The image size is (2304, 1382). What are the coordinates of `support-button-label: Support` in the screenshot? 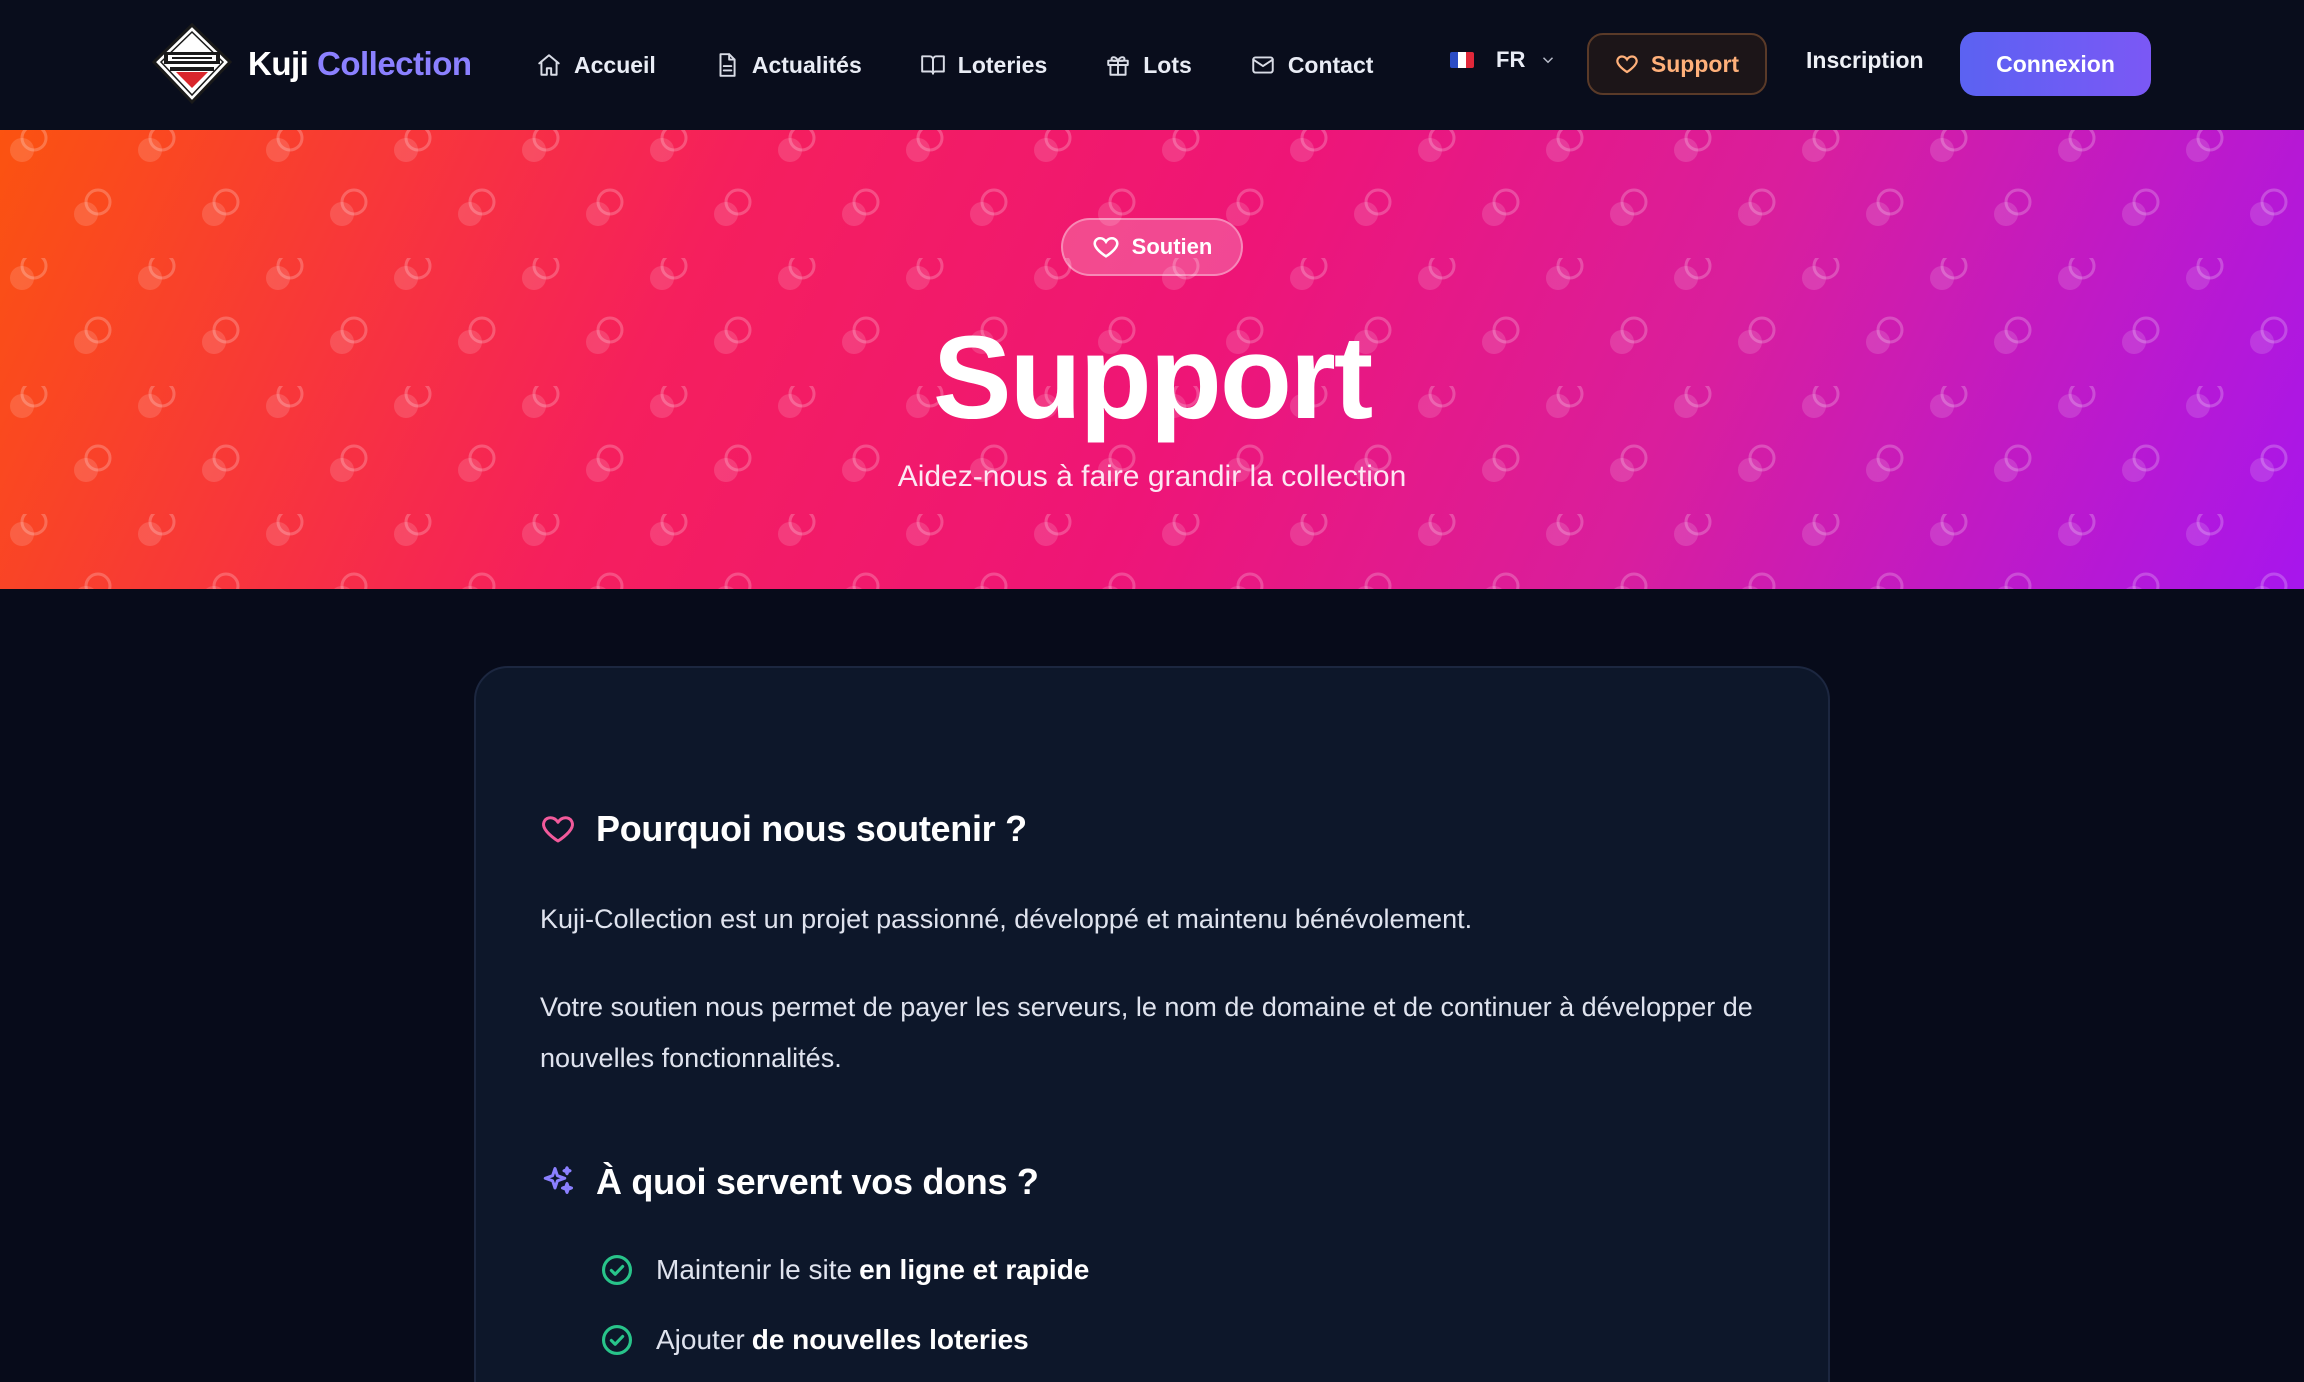 It's located at (1695, 63).